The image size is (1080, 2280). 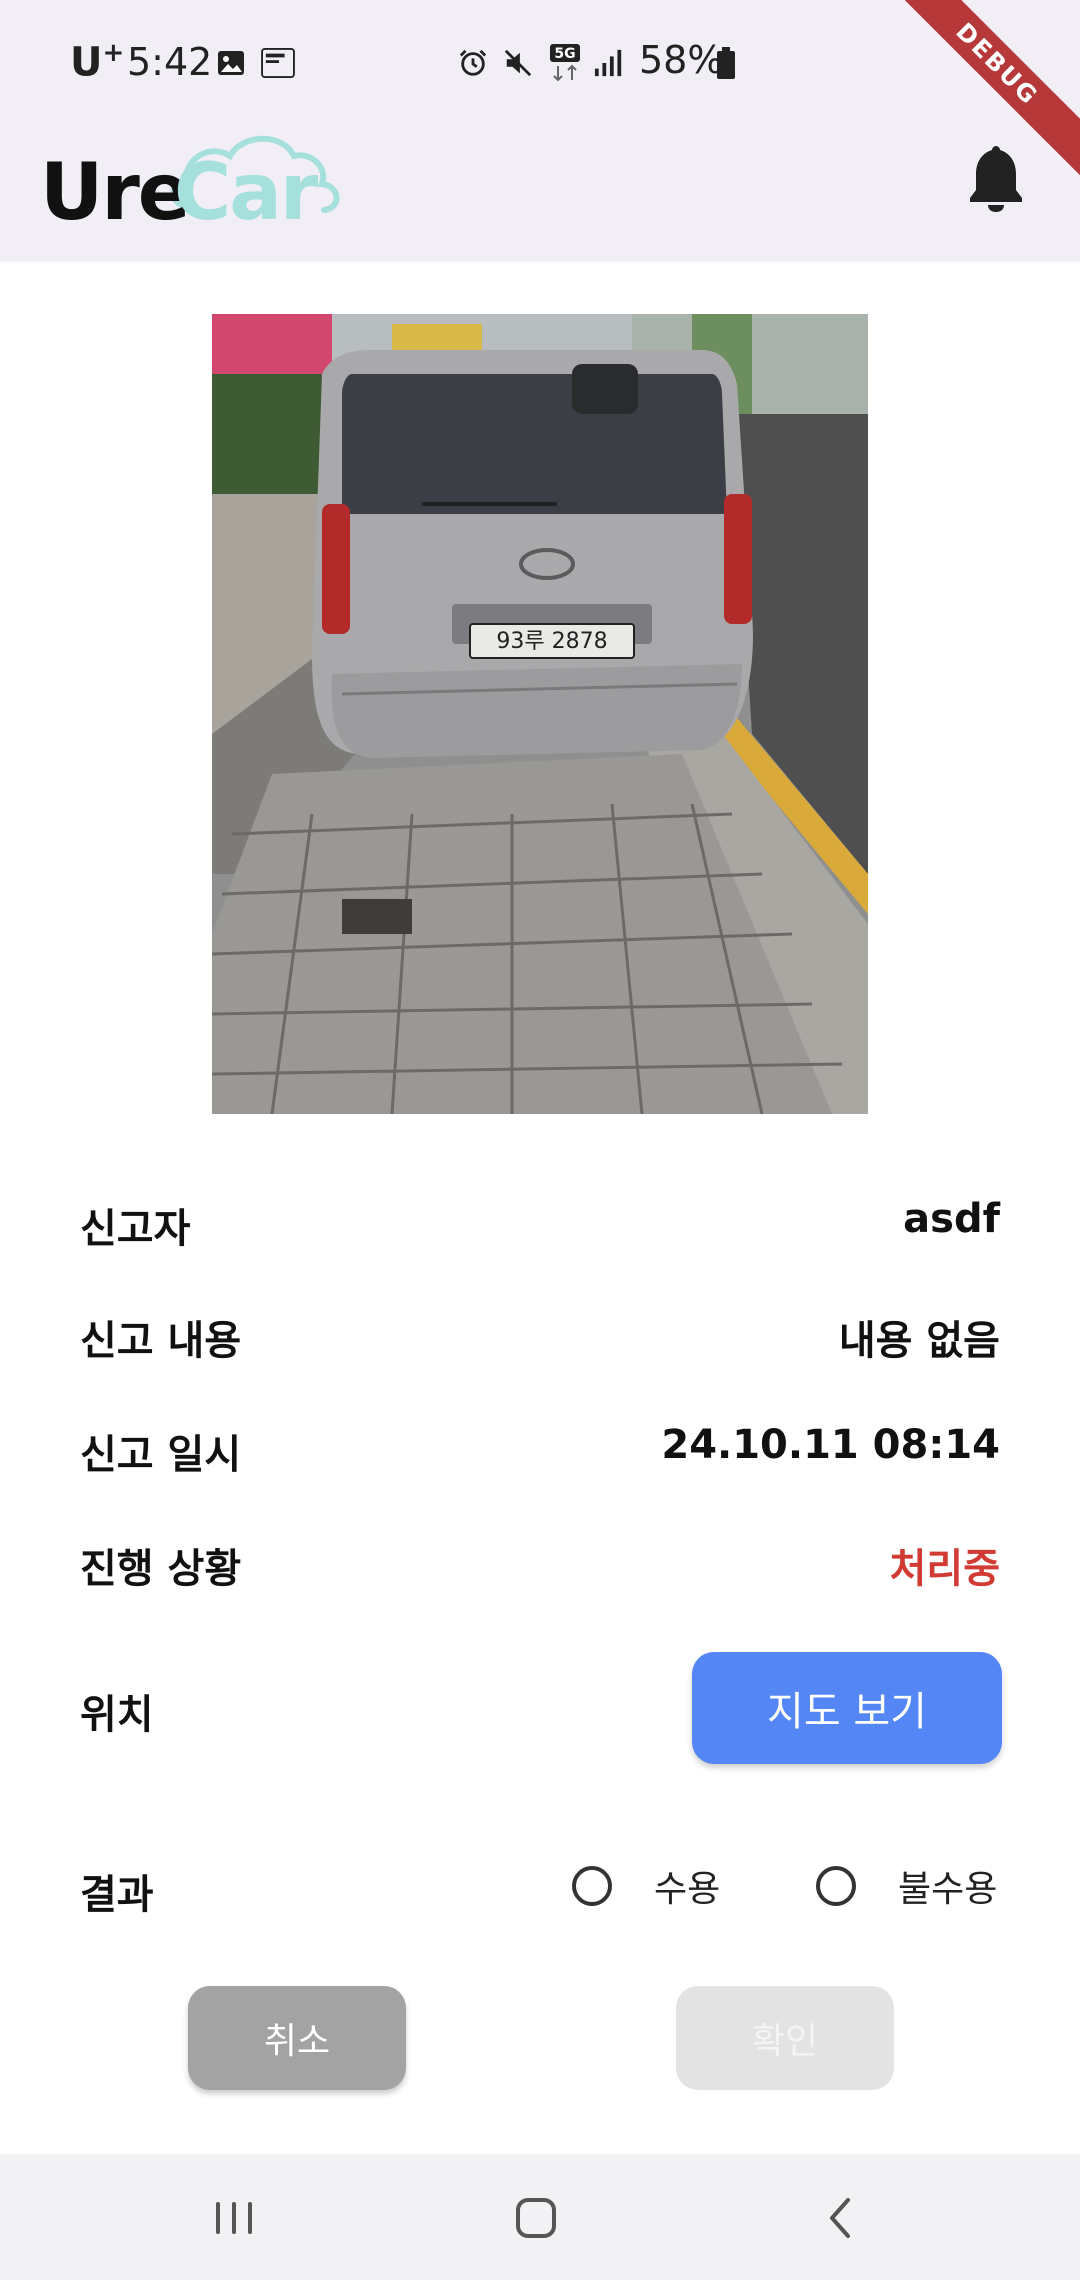 What do you see at coordinates (608, 63) in the screenshot?
I see `signal-icon` at bounding box center [608, 63].